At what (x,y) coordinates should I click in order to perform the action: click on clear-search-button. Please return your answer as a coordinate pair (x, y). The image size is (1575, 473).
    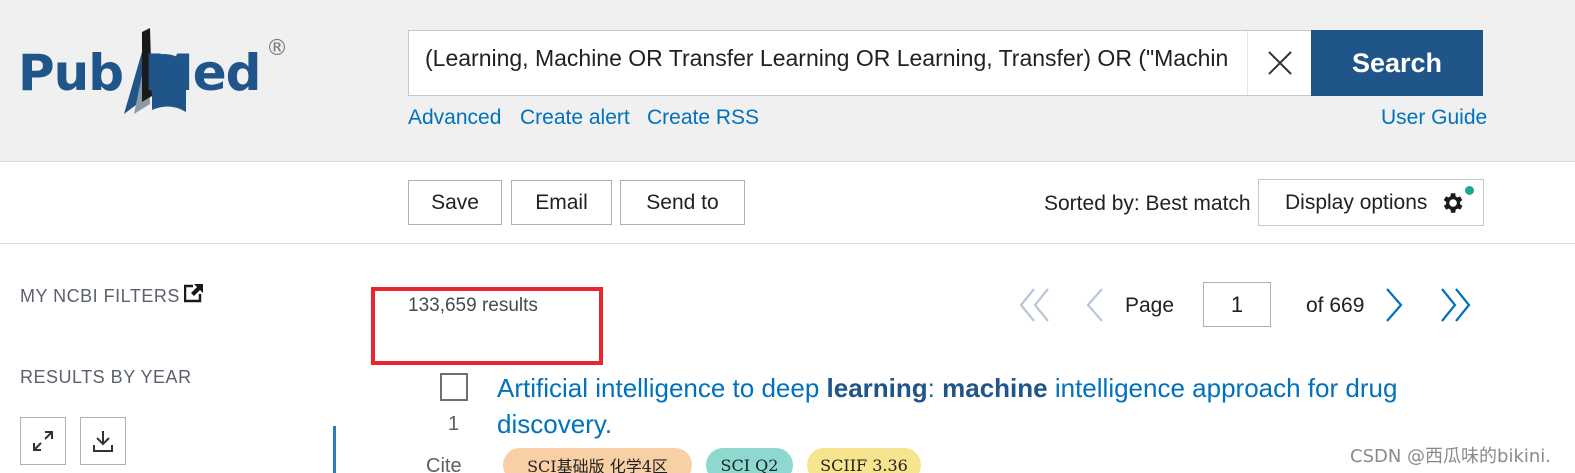
    Looking at the image, I should click on (1279, 63).